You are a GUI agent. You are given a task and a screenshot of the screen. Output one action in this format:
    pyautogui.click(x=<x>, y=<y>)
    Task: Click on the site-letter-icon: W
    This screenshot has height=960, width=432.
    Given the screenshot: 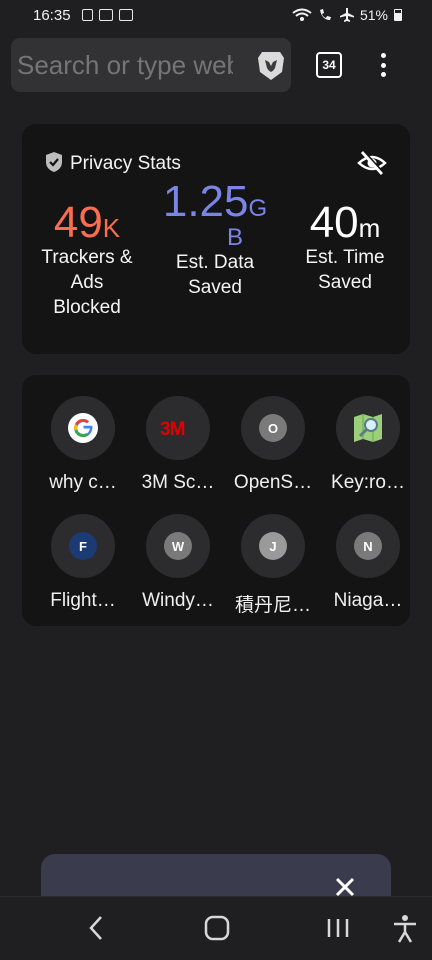 What is the action you would take?
    pyautogui.click(x=178, y=546)
    